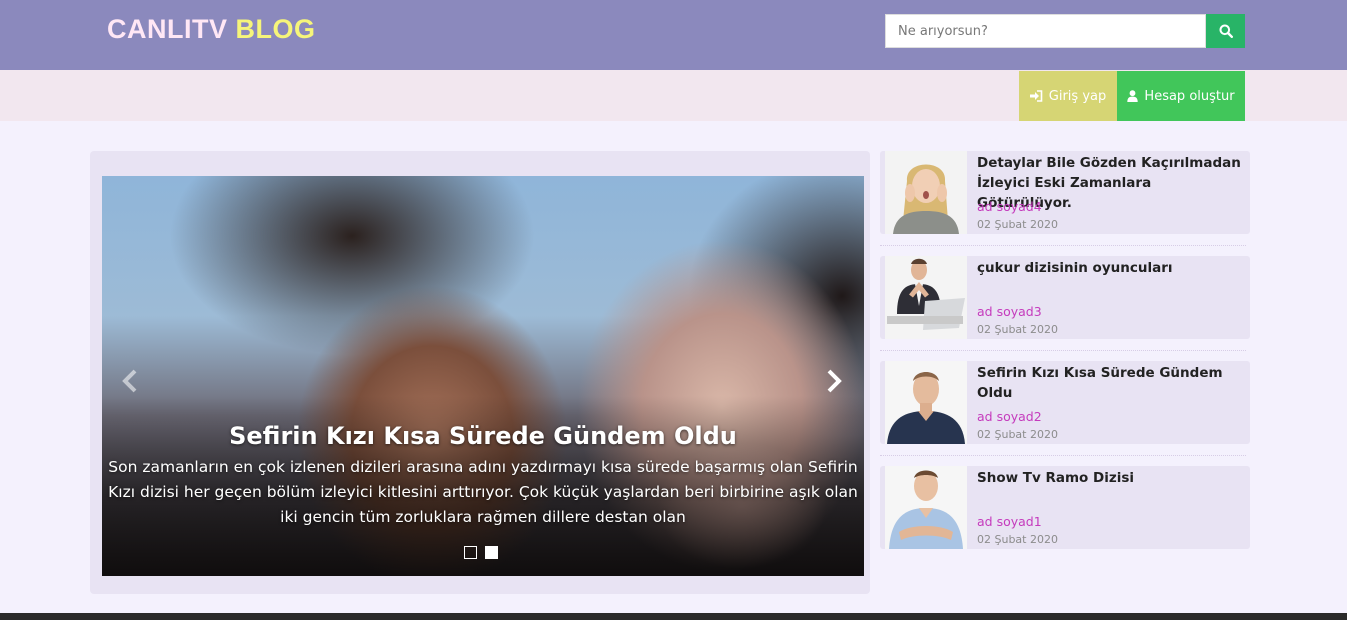 Image resolution: width=1347 pixels, height=620 pixels. Describe the element at coordinates (1111, 268) in the screenshot. I see `post-title: çukur dizisinin oyuncuları` at that location.